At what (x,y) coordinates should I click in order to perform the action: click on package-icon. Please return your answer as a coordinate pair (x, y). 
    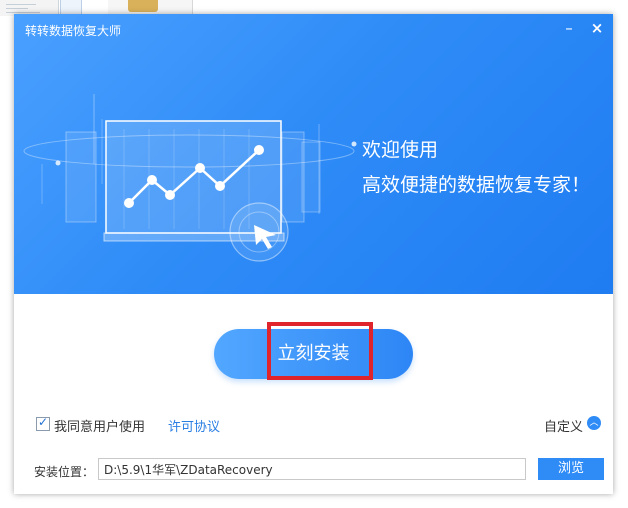
    Looking at the image, I should click on (143, 6).